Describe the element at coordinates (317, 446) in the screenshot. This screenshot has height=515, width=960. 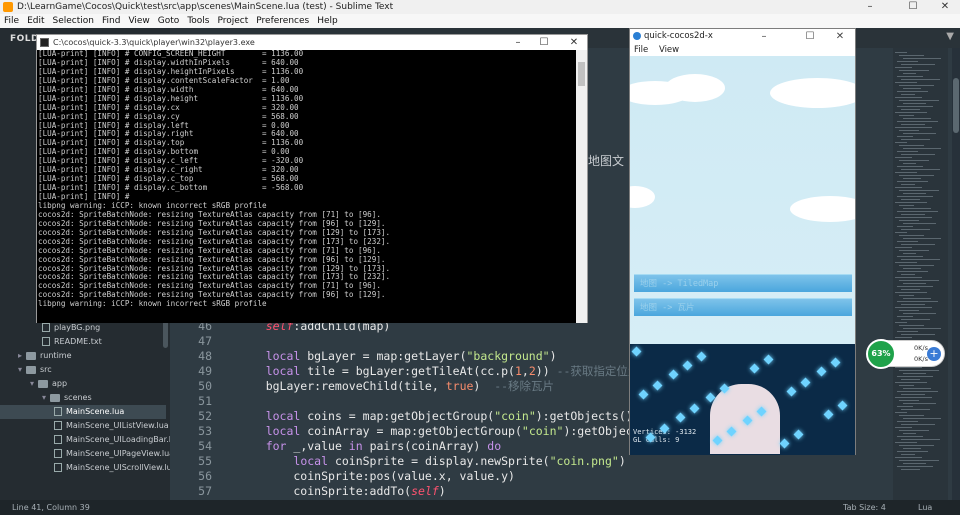
I see `code-token: _,value` at that location.